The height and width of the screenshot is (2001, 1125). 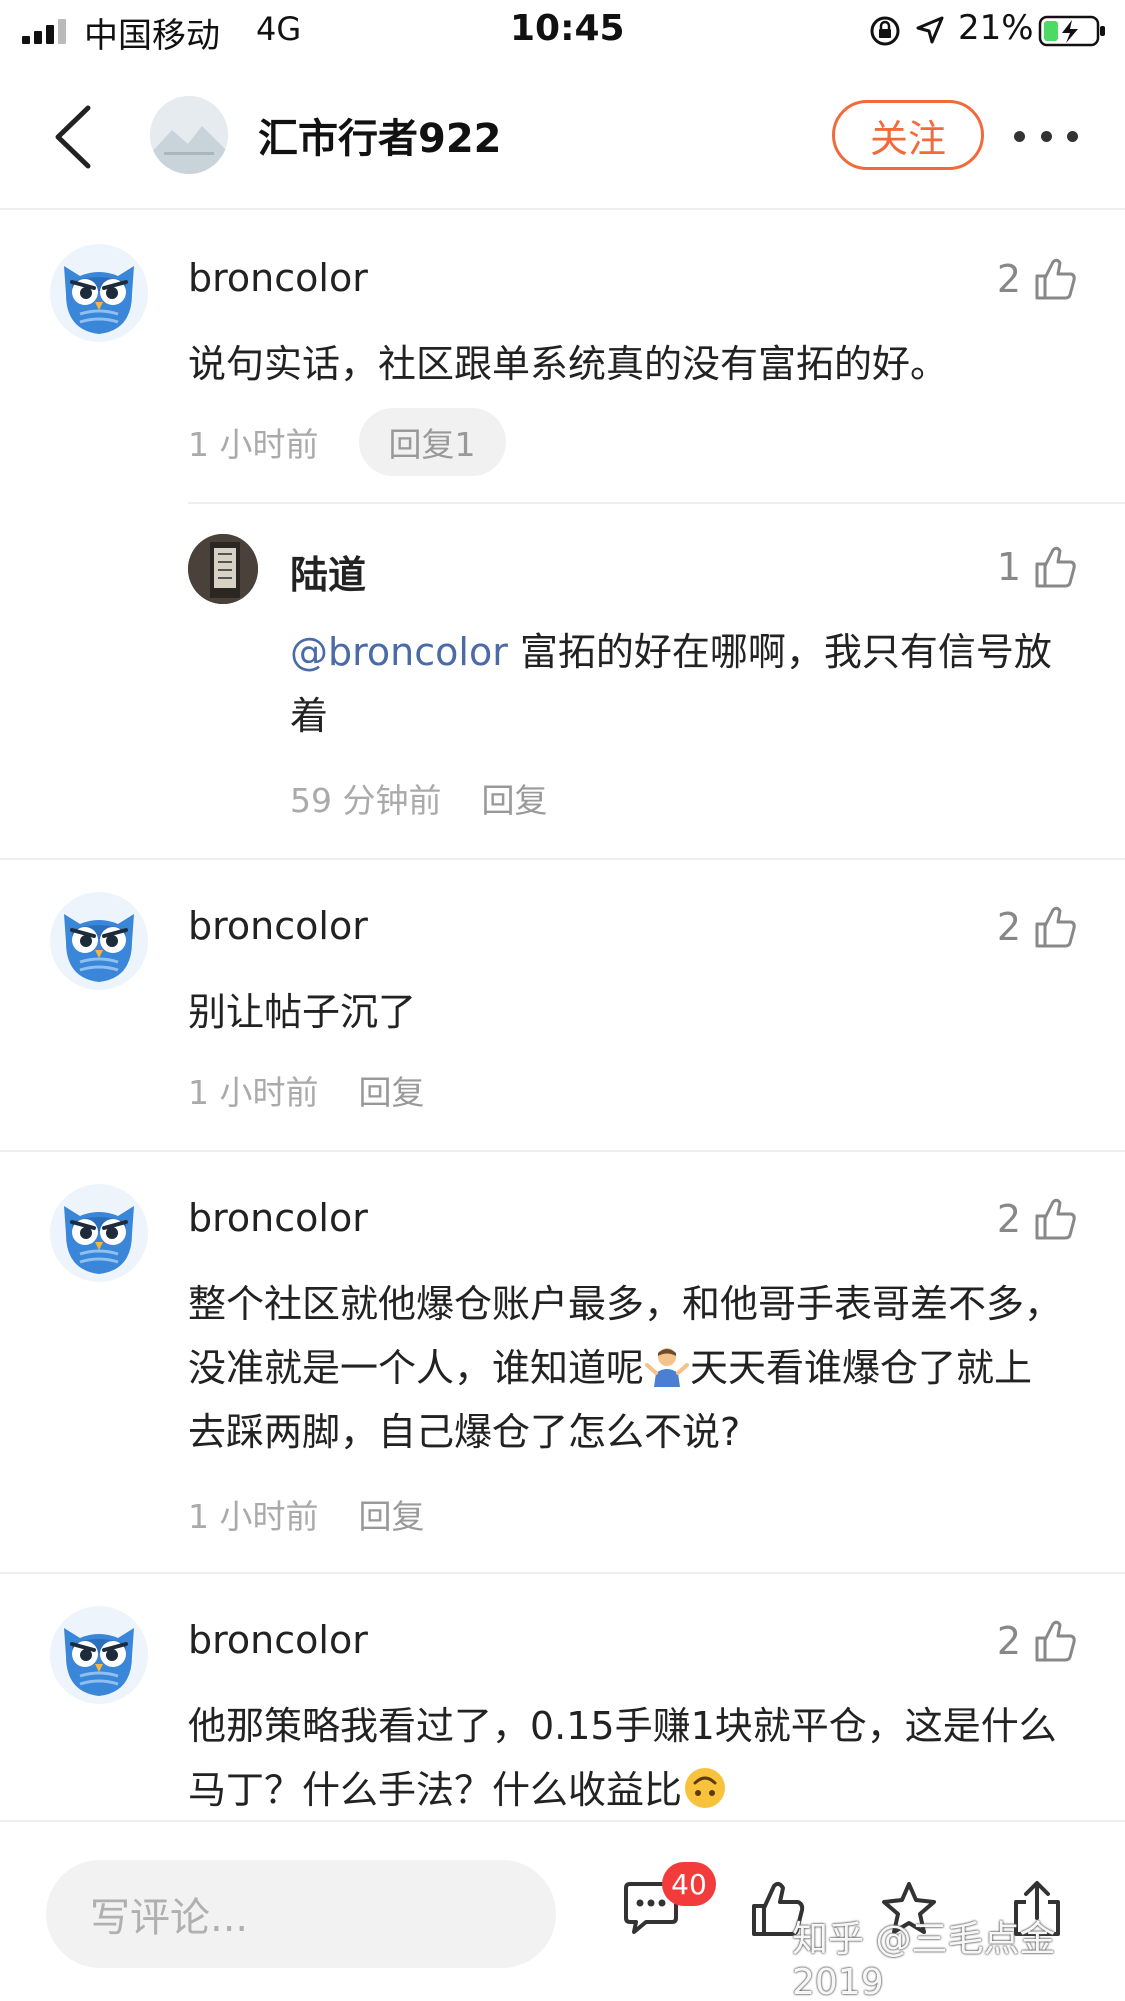 What do you see at coordinates (432, 442) in the screenshot?
I see `reply-count-button: 回复1` at bounding box center [432, 442].